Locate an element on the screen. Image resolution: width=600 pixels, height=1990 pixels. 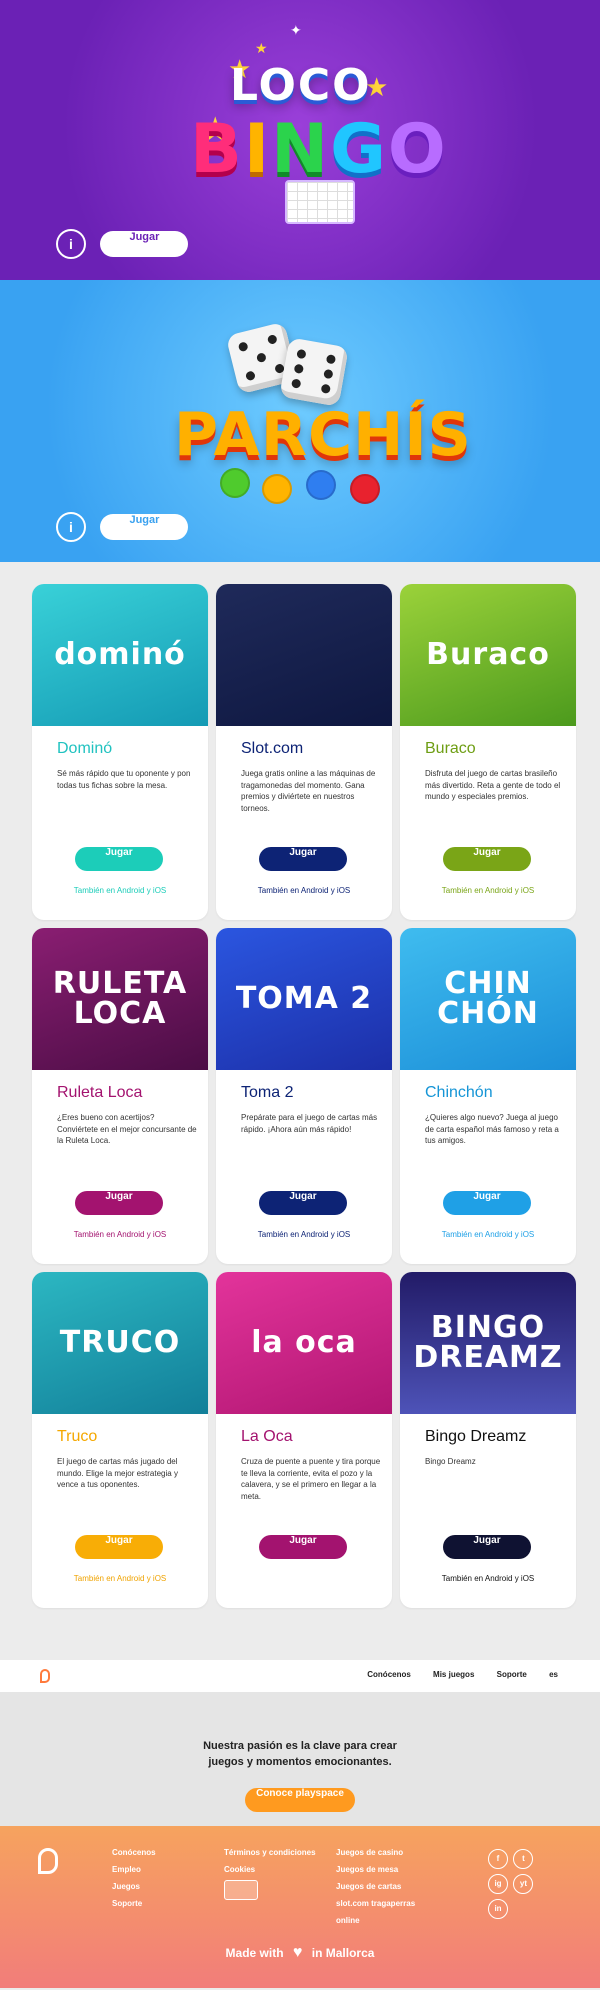
game-title: Bingo Dreamz is located at coordinates (475, 1437).